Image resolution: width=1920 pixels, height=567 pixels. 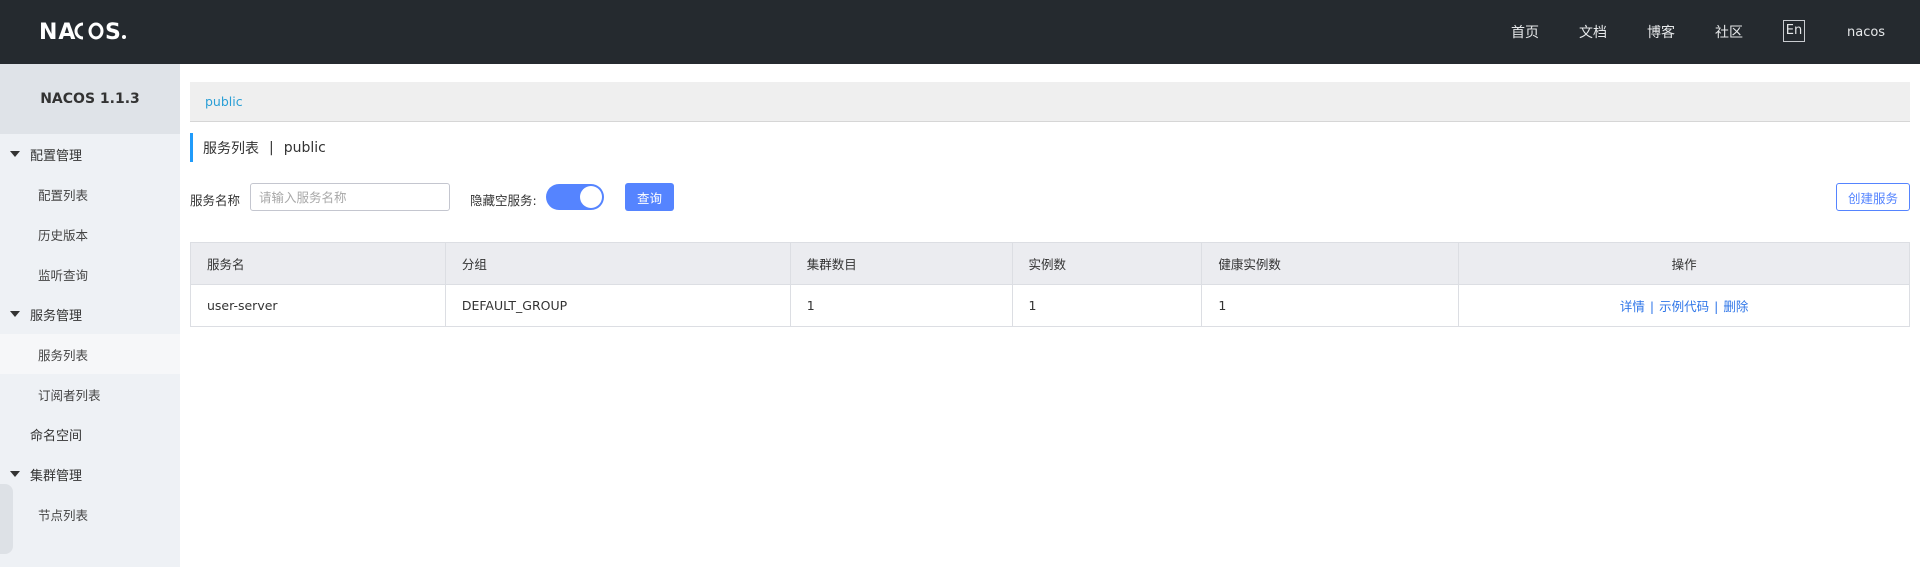 What do you see at coordinates (591, 197) in the screenshot?
I see `toggle-knob` at bounding box center [591, 197].